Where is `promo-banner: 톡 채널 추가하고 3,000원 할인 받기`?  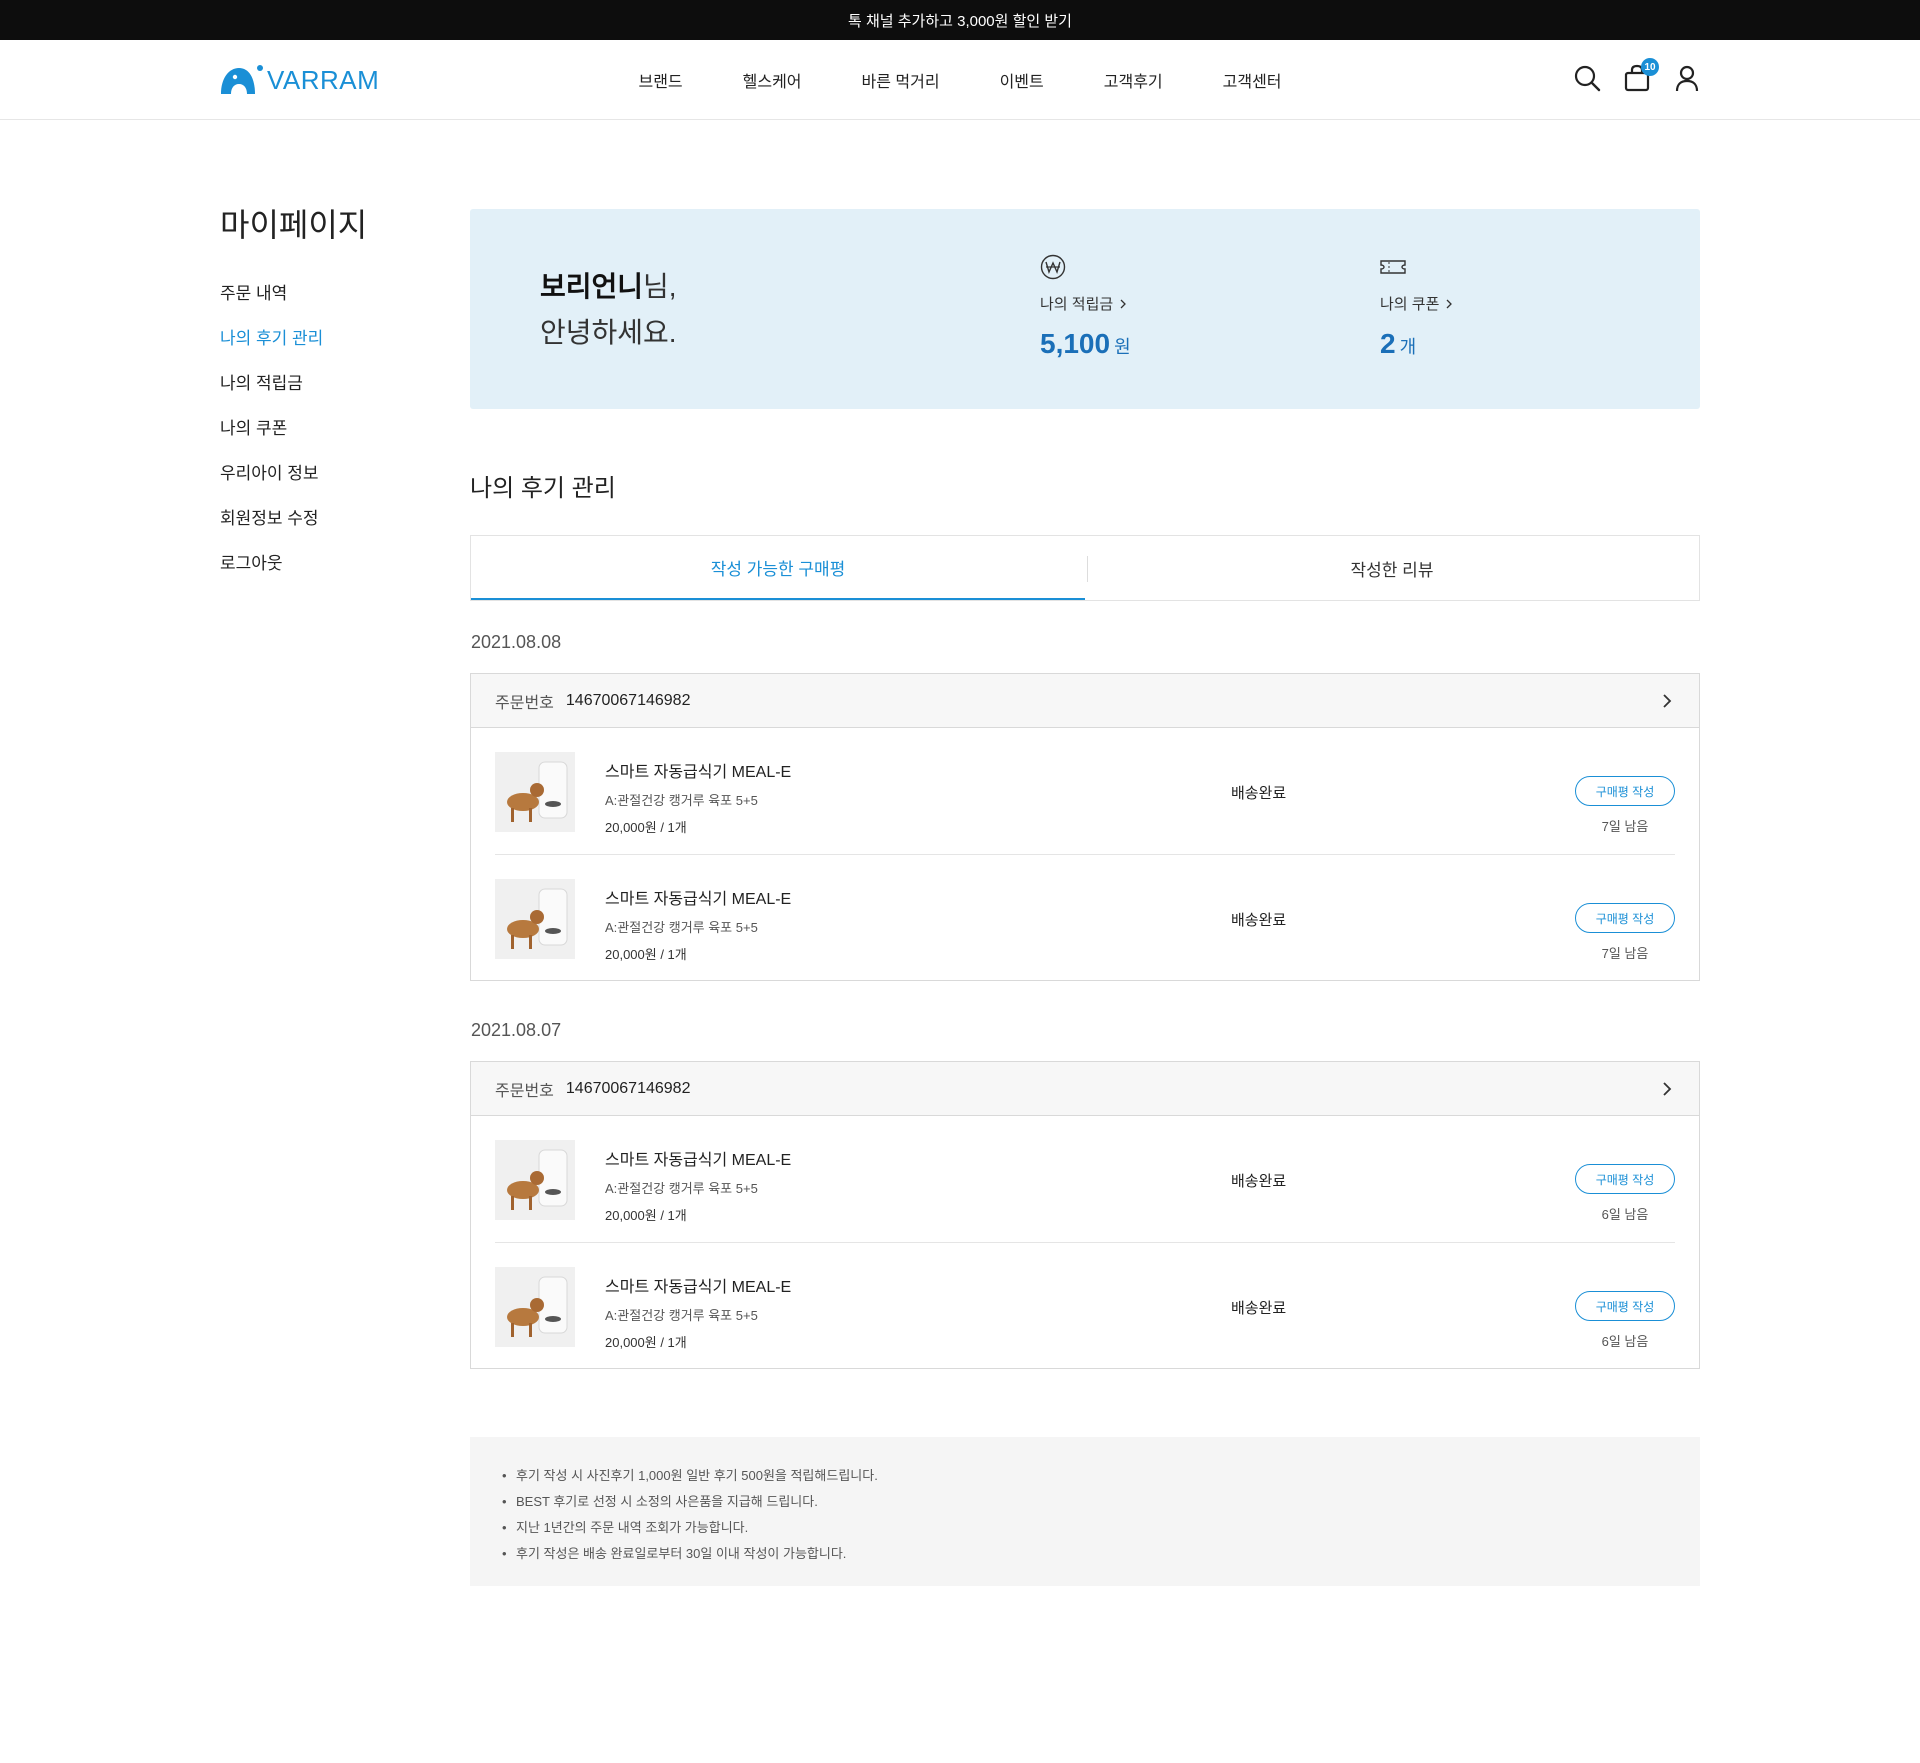 promo-banner: 톡 채널 추가하고 3,000원 할인 받기 is located at coordinates (960, 20).